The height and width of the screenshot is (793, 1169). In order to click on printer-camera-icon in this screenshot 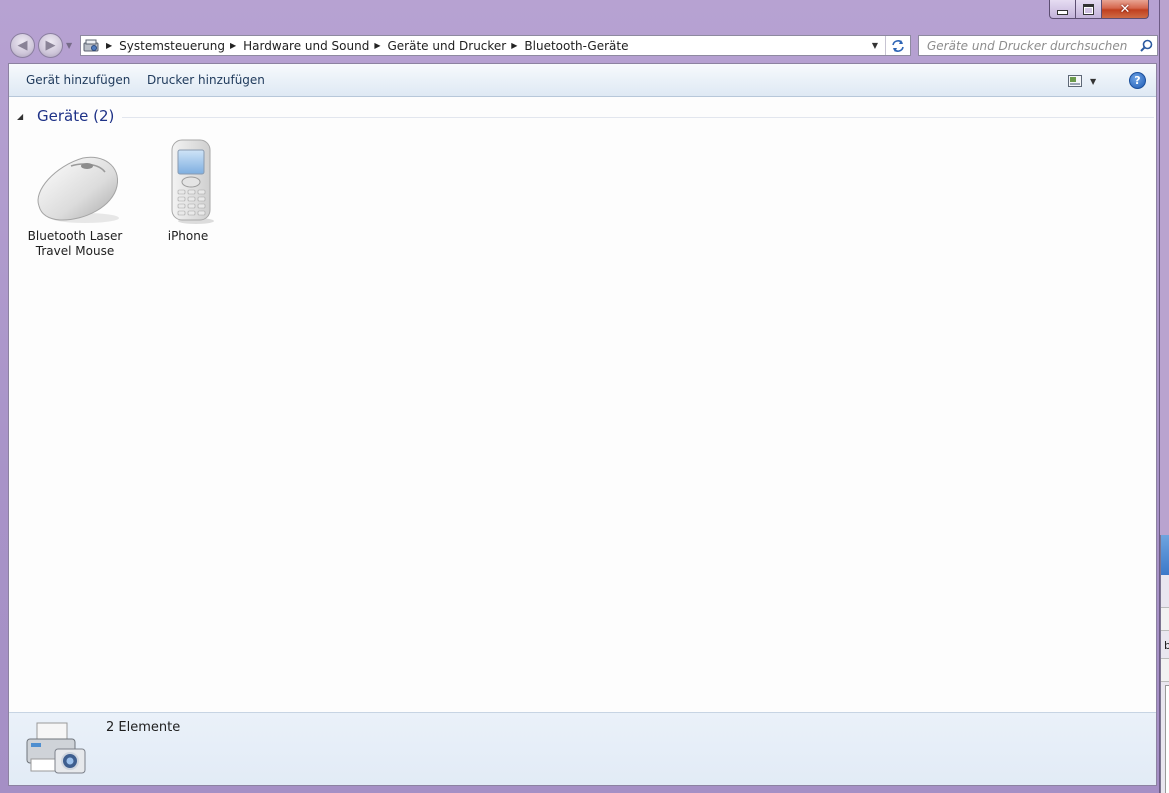, I will do `click(56, 751)`.